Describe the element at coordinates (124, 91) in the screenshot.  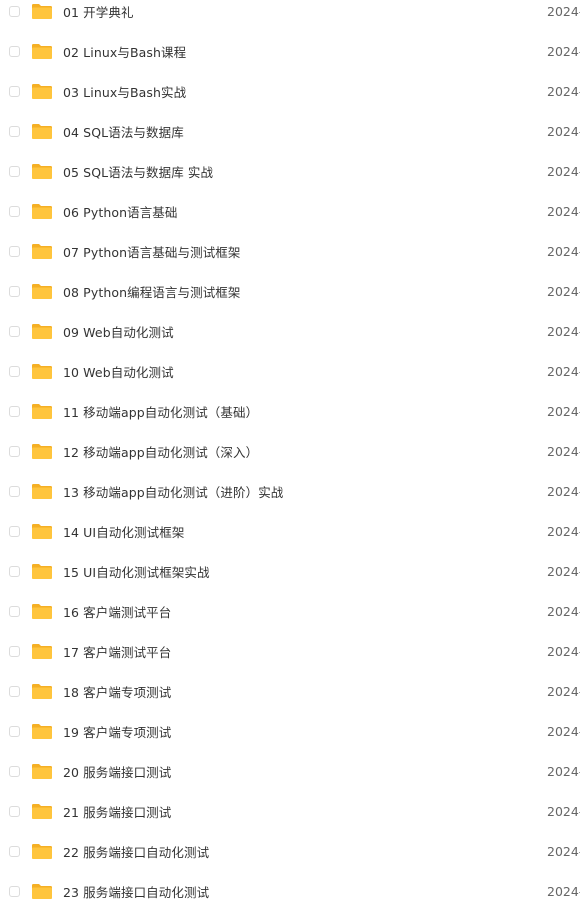
I see `file-name: 03 Linux与Bash实战` at that location.